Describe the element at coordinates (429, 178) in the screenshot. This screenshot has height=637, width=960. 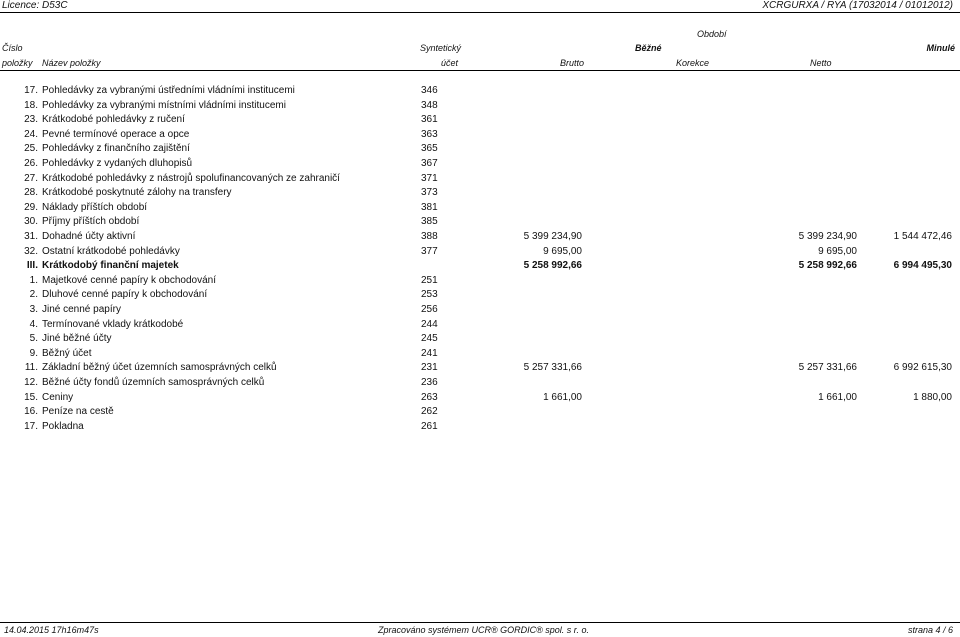
I see `cell-code: 371` at that location.